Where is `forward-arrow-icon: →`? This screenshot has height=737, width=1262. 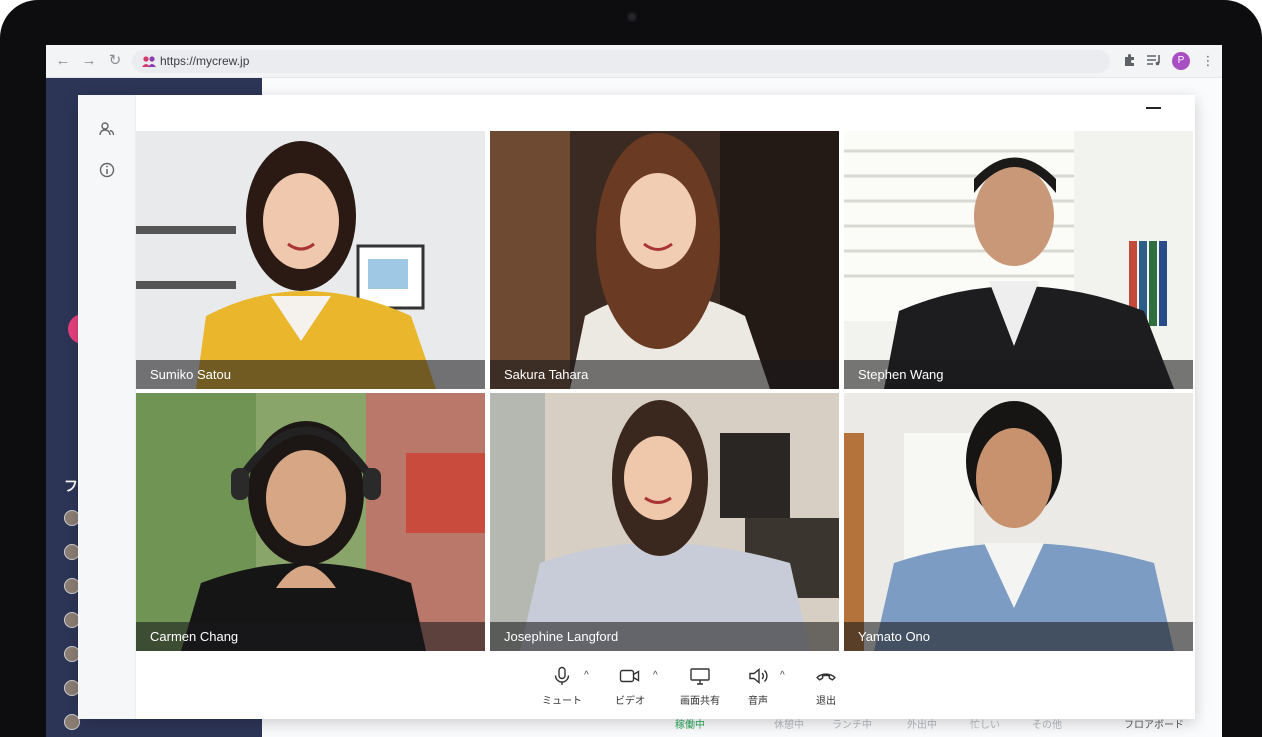
forward-arrow-icon: → is located at coordinates (89, 61).